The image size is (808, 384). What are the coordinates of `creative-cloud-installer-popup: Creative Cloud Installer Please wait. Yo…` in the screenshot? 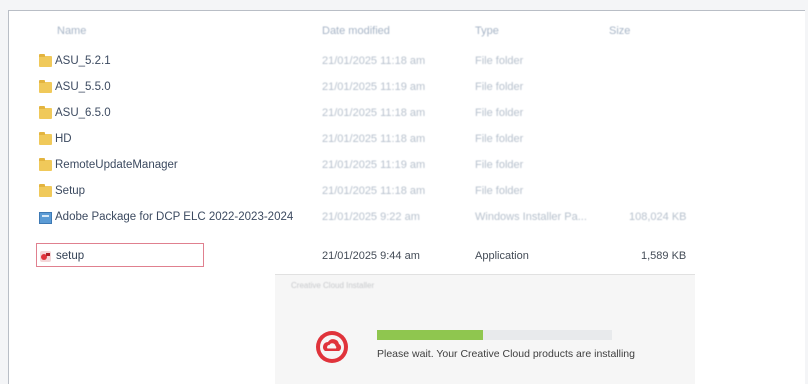 It's located at (485, 329).